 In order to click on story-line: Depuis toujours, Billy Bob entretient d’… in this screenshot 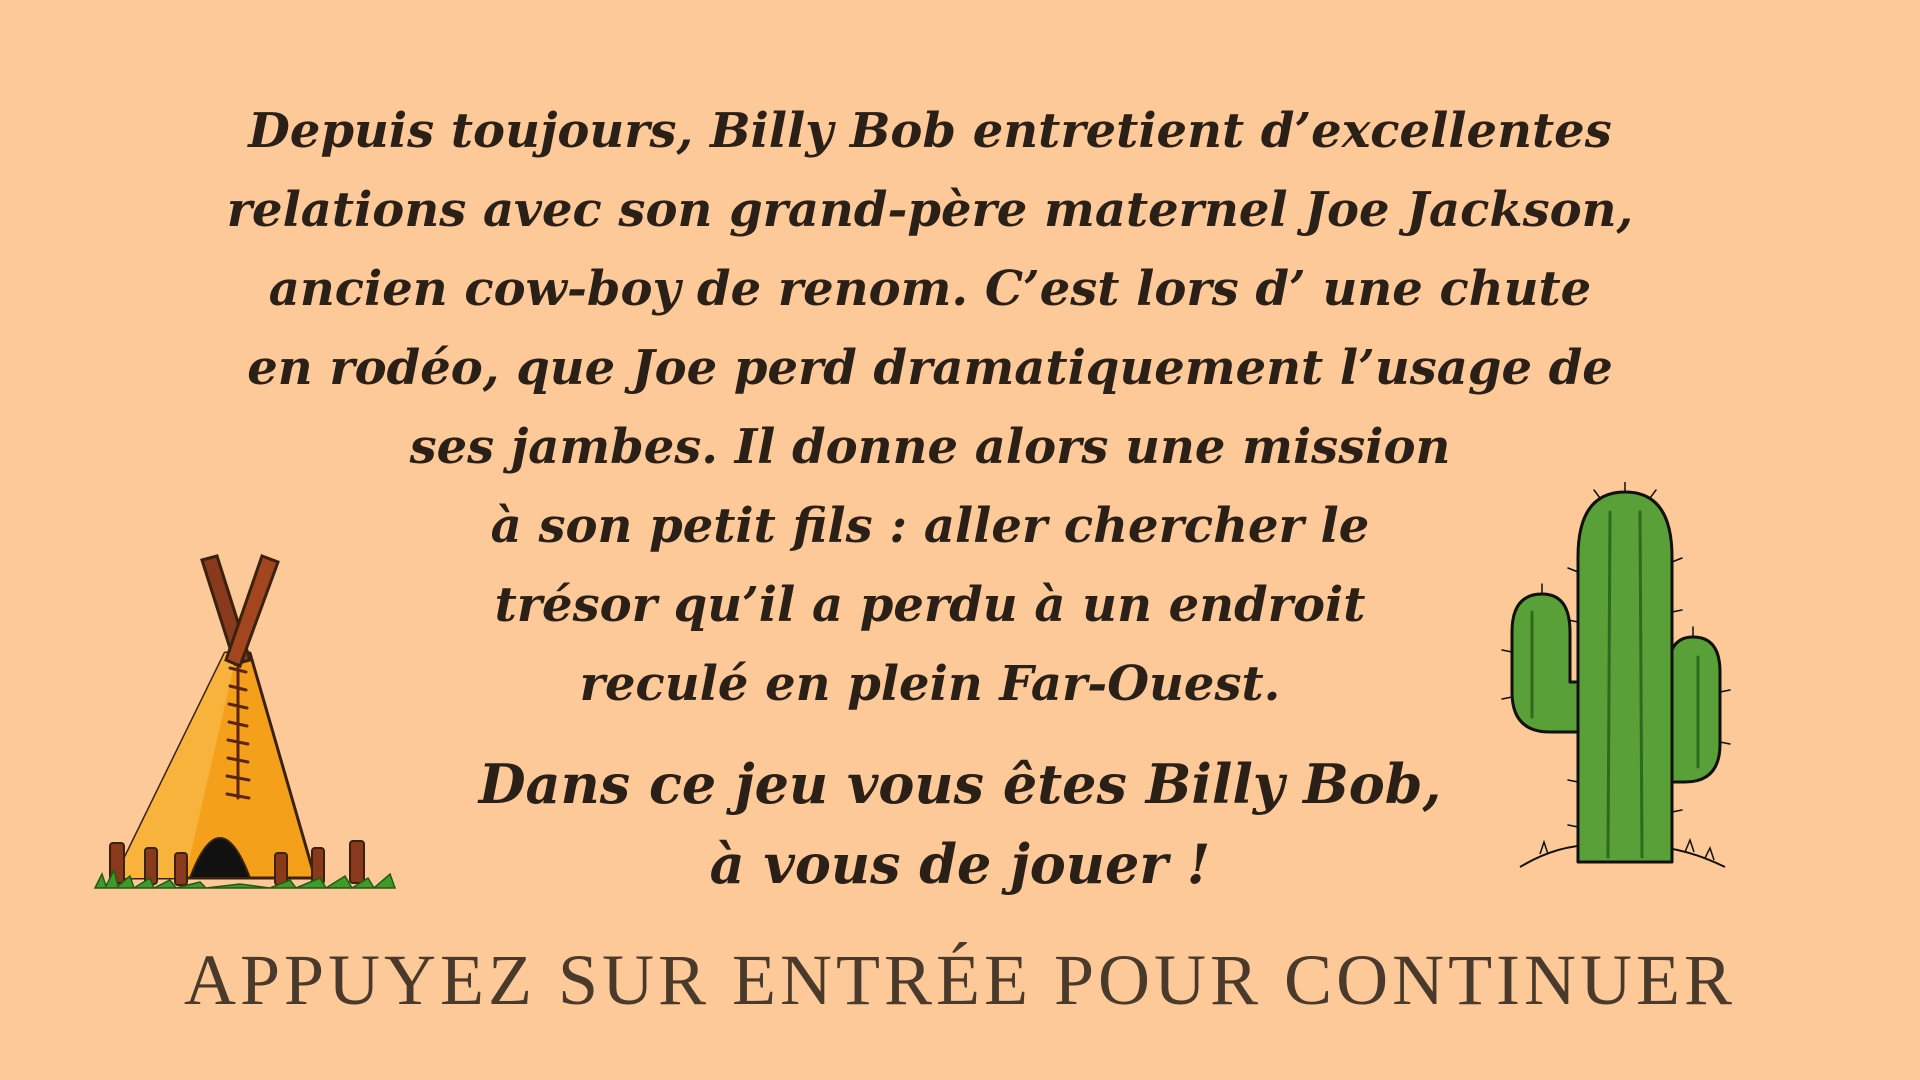, I will do `click(930, 131)`.